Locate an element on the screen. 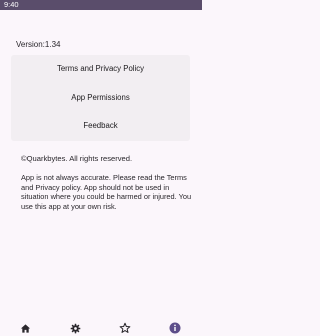 This screenshot has height=336, width=320. bottom-navigation is located at coordinates (101, 318).